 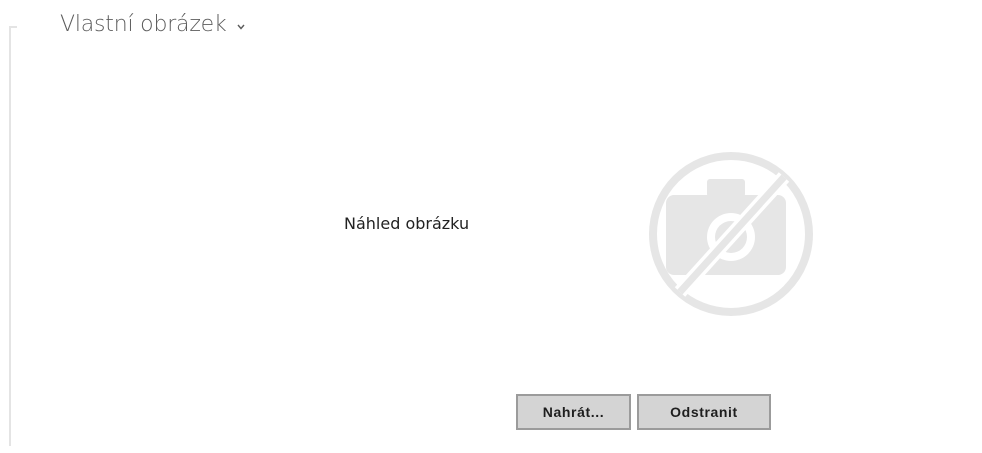 I want to click on section-frame-corner, so click(x=13, y=27).